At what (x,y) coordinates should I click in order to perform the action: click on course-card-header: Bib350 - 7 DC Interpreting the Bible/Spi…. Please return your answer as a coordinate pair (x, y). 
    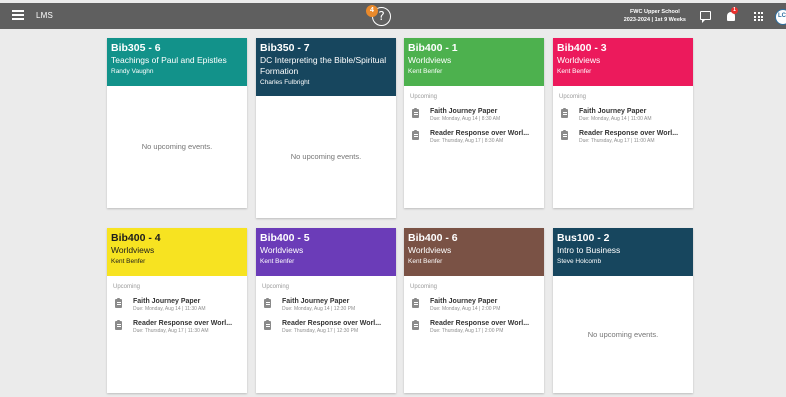
    Looking at the image, I should click on (326, 67).